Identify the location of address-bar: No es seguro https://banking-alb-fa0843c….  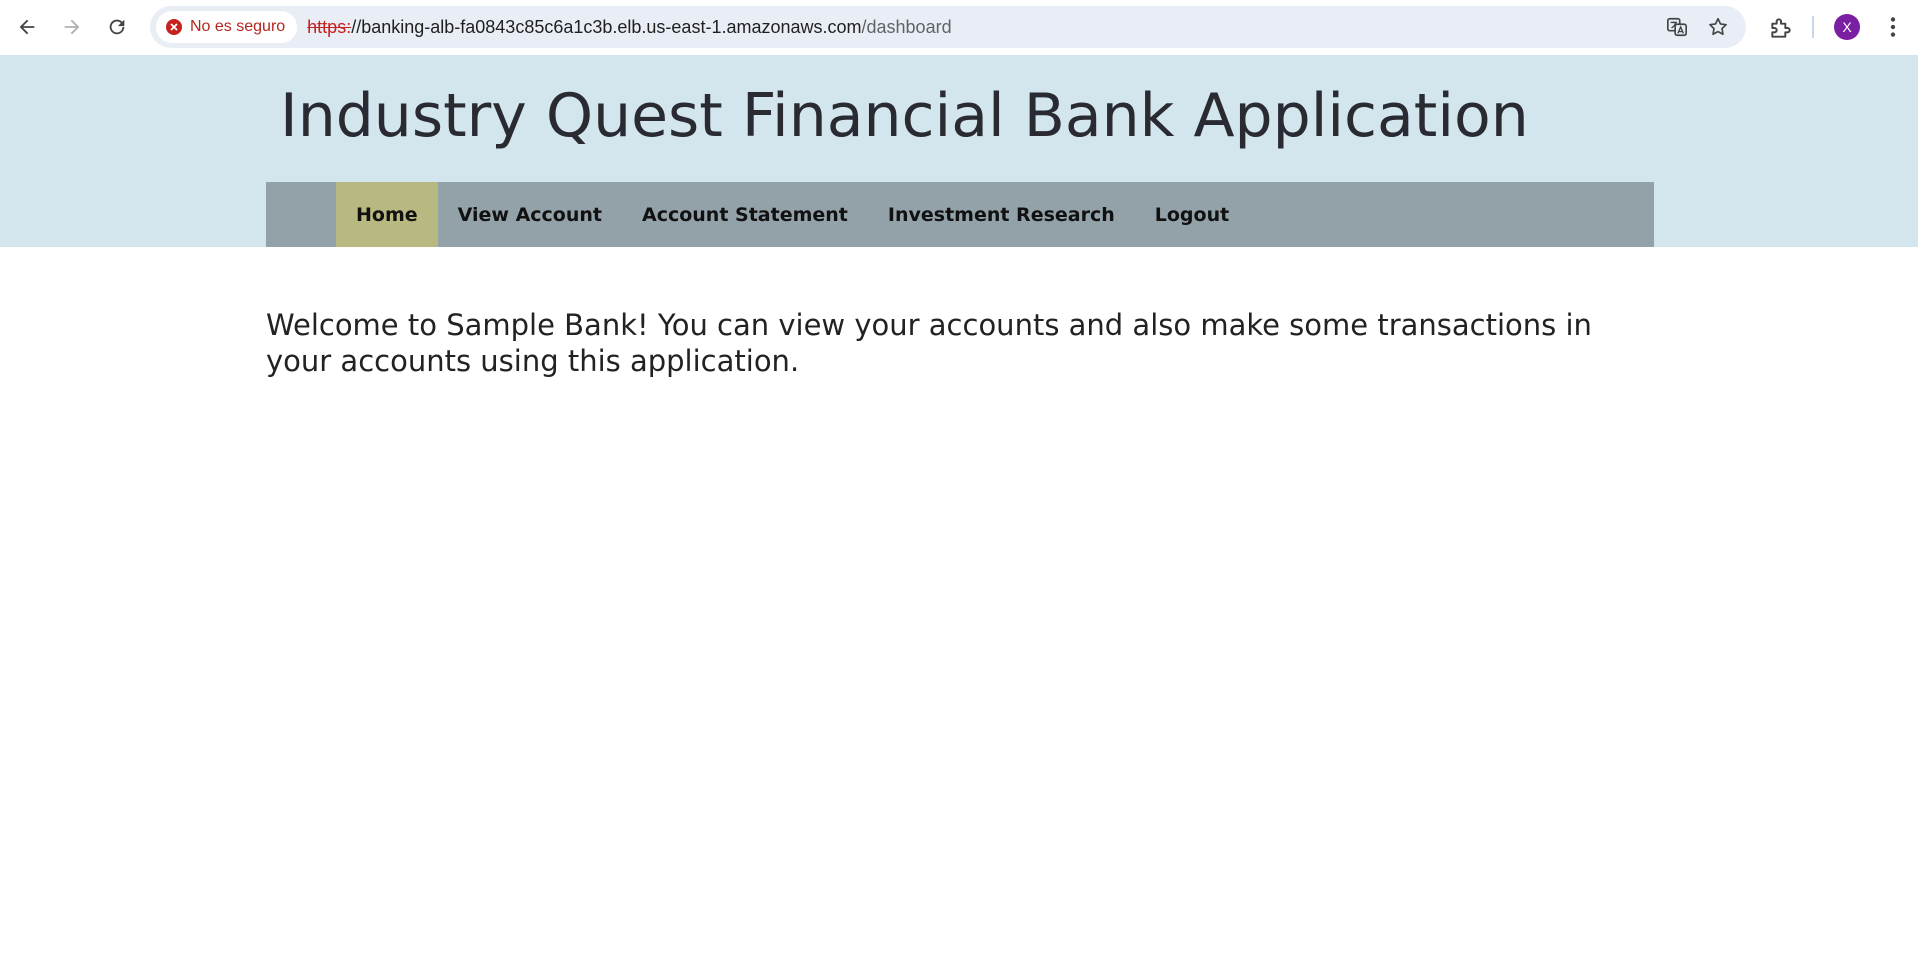
(948, 27).